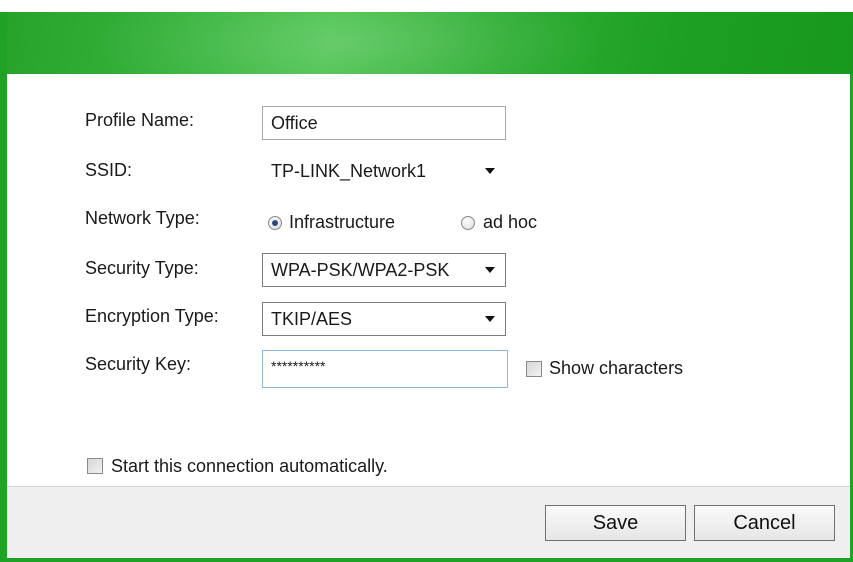 This screenshot has width=853, height=562. What do you see at coordinates (275, 223) in the screenshot?
I see `radio-infrastructure` at bounding box center [275, 223].